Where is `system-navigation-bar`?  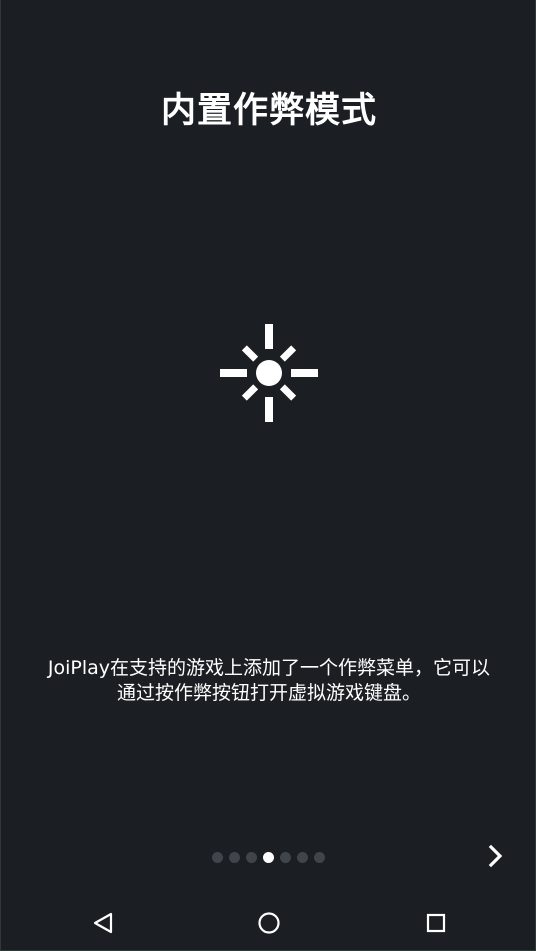
system-navigation-bar is located at coordinates (268, 922).